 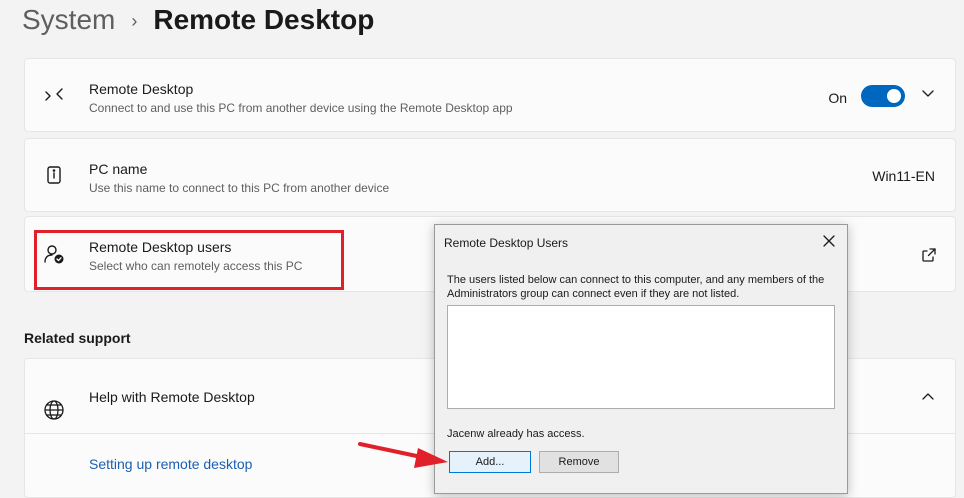 I want to click on related-support-heading: Related support, so click(x=77, y=338).